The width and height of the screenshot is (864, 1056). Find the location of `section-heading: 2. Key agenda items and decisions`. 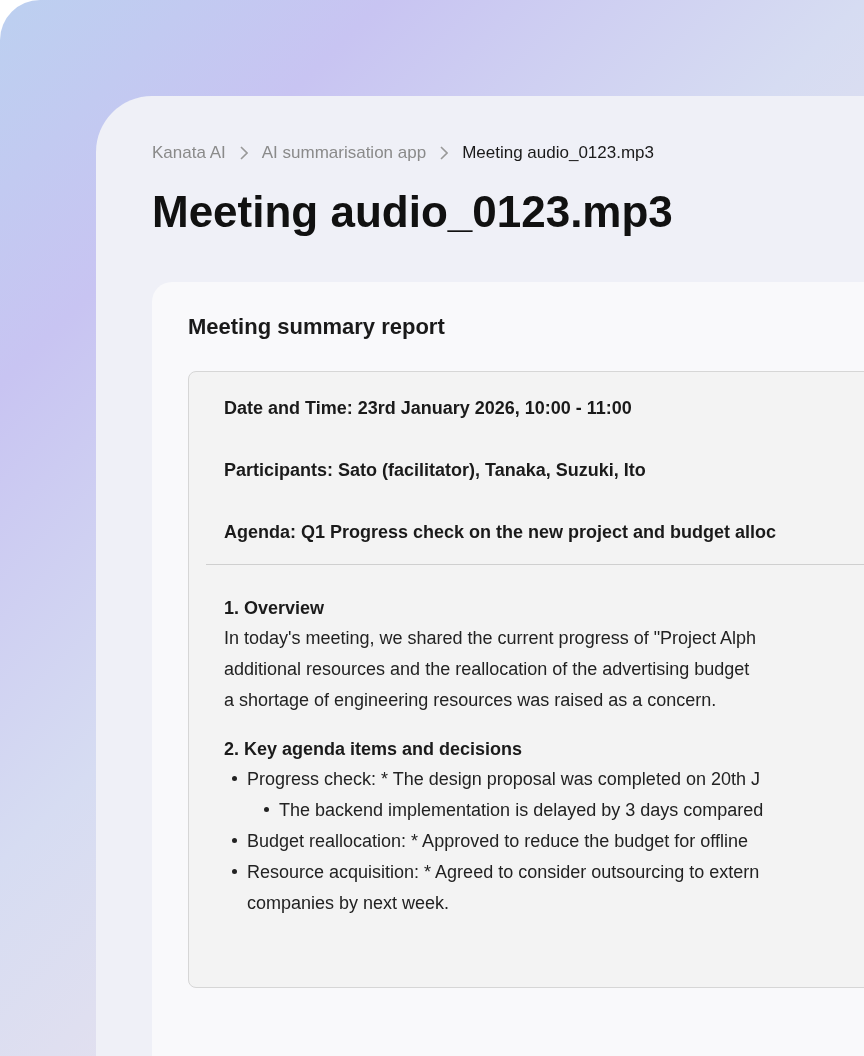

section-heading: 2. Key agenda items and decisions is located at coordinates (374, 749).